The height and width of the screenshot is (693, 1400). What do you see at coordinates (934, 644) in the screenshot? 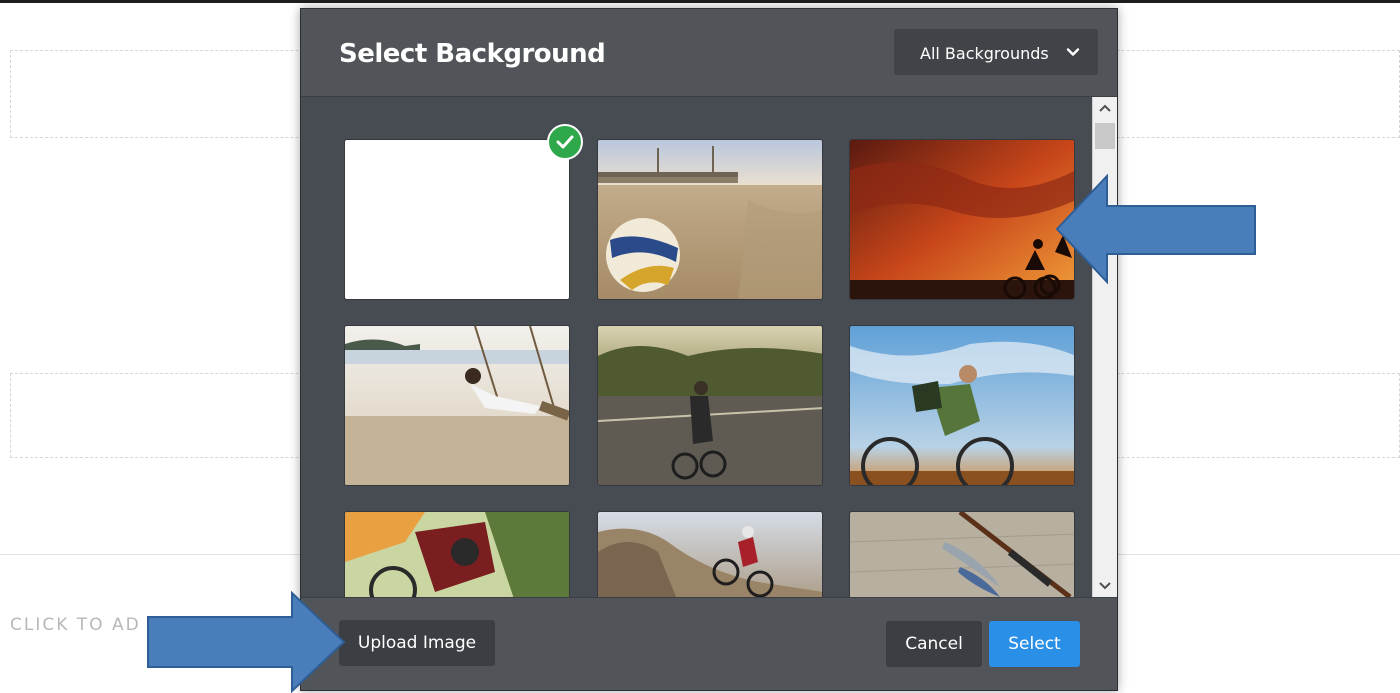
I see `cancel-button: Cancel` at bounding box center [934, 644].